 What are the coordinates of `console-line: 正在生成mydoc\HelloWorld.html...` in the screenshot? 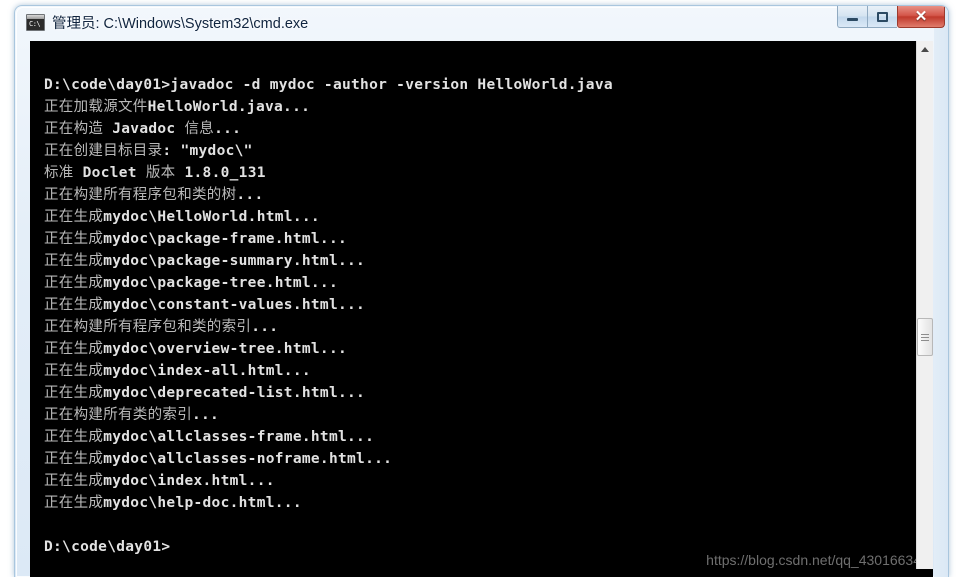 It's located at (488, 217).